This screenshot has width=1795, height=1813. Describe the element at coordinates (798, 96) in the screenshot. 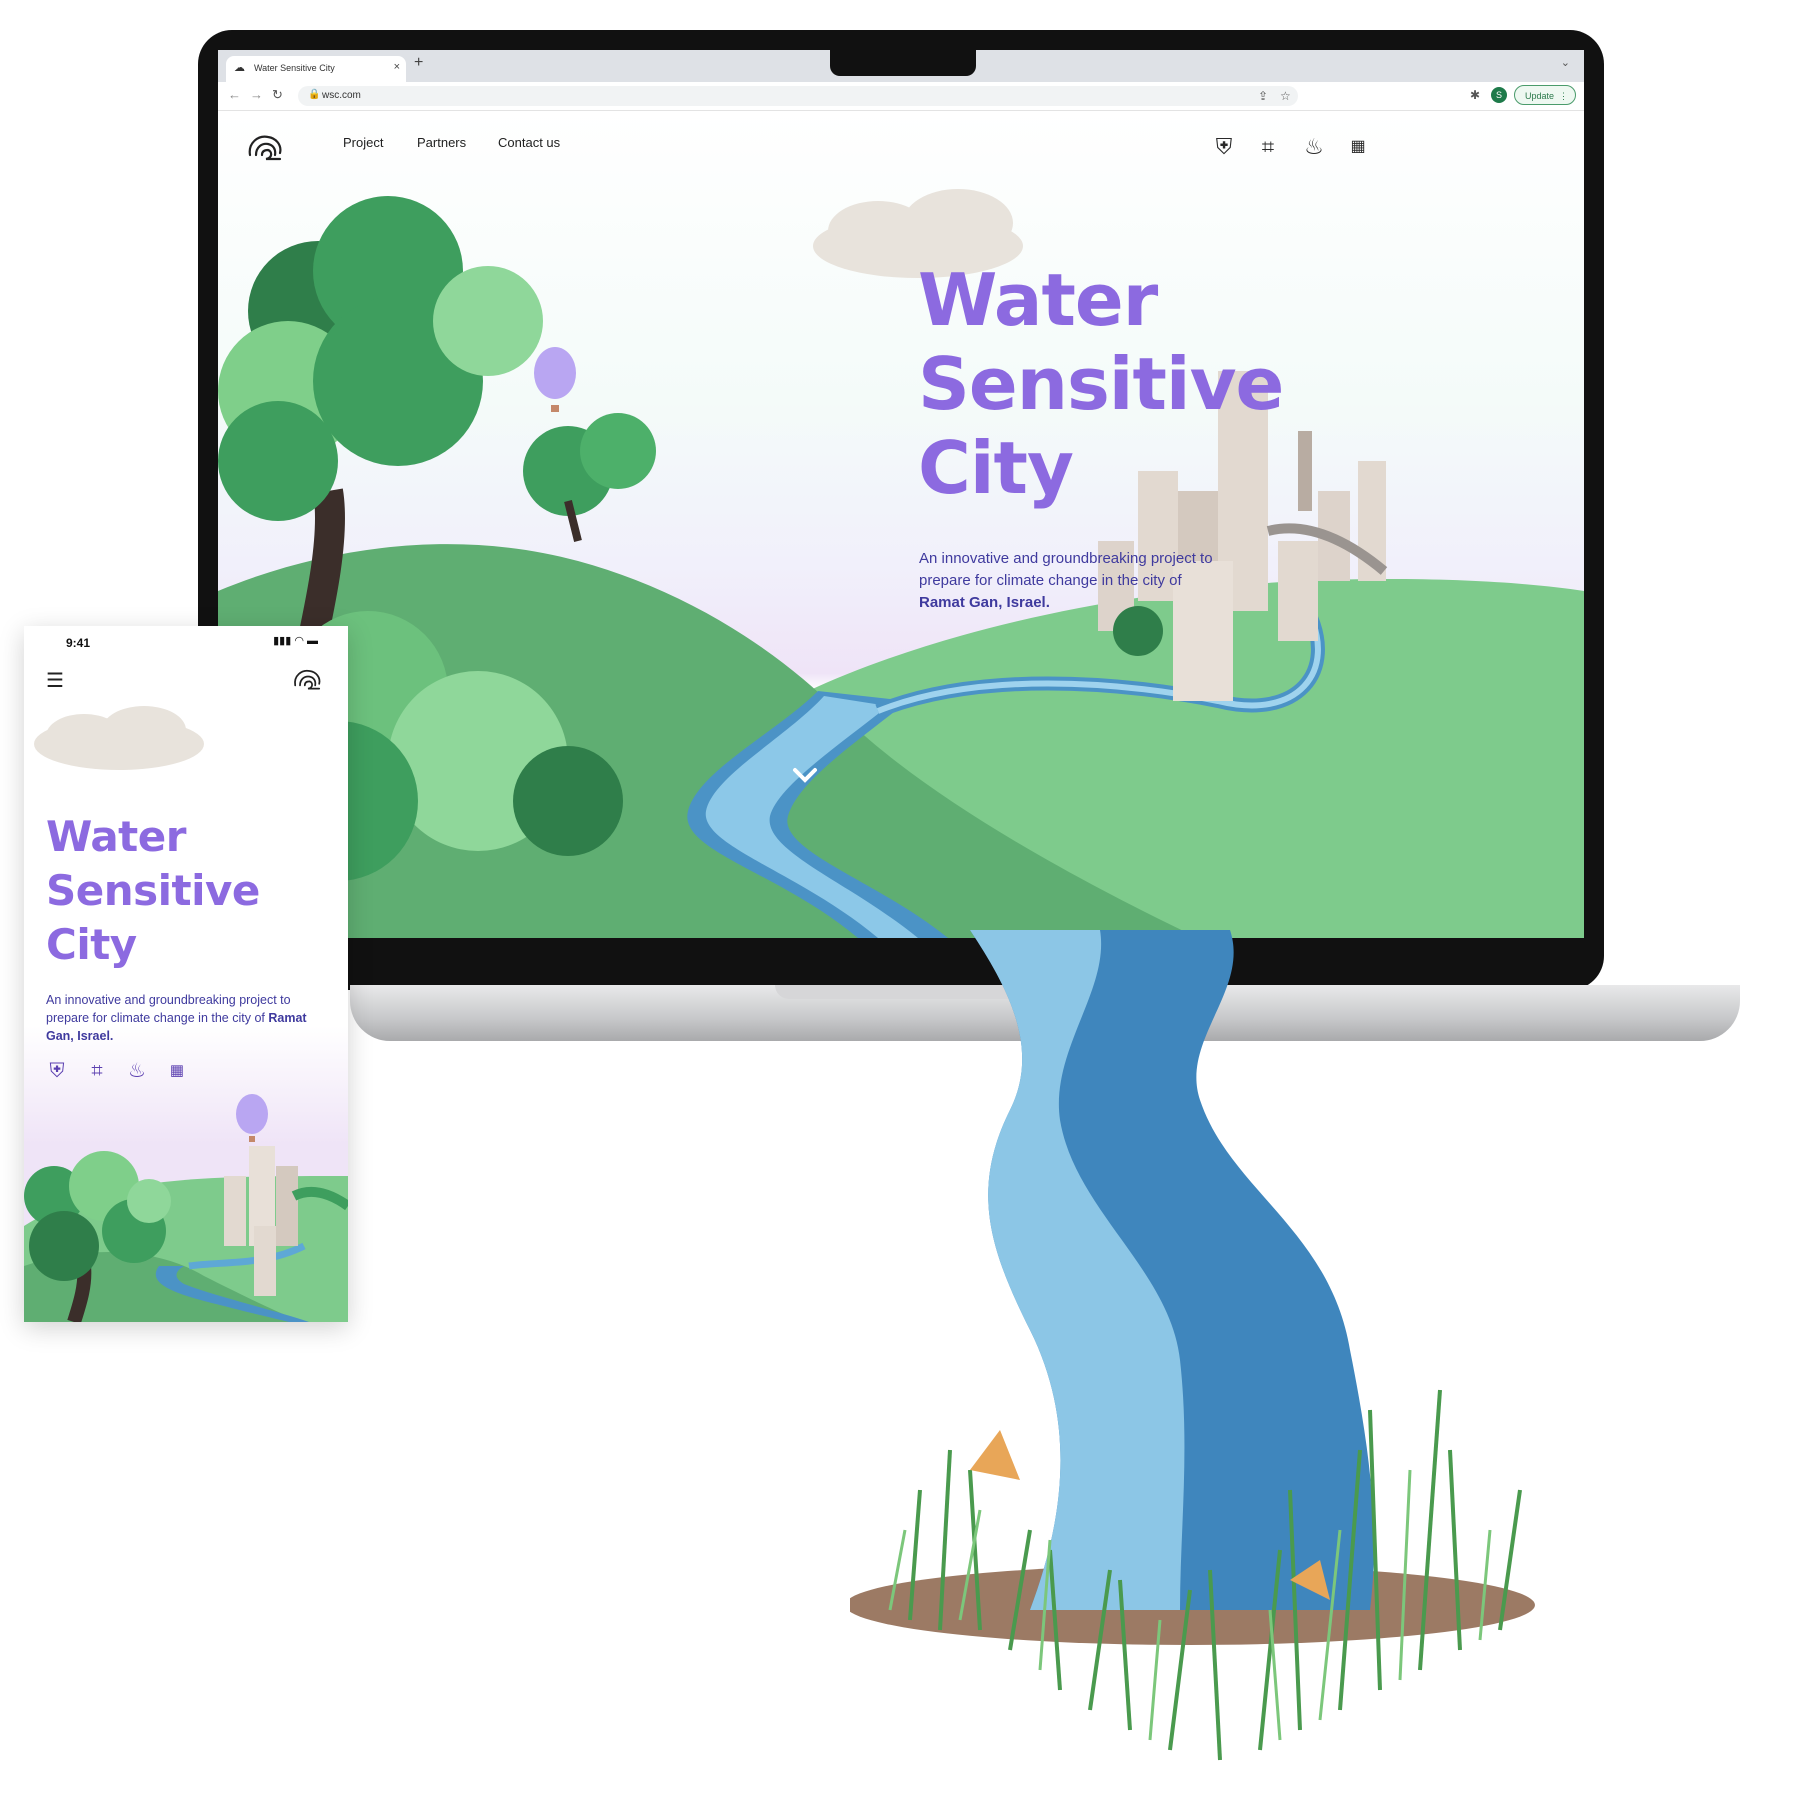

I see `address-bar: 🔒 wsc.com ⇪ ☆` at that location.